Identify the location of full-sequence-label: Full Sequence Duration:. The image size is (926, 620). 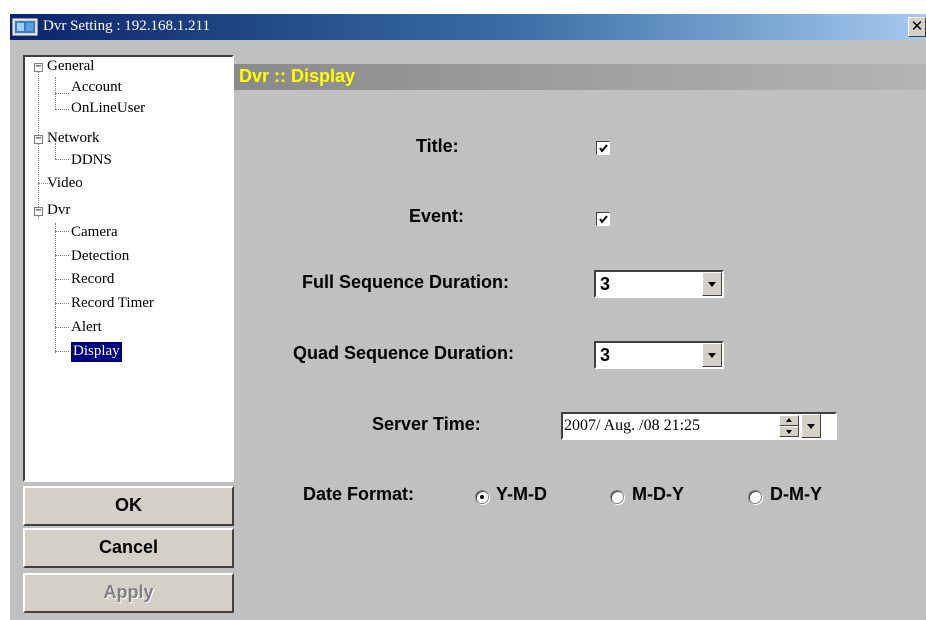
(406, 282).